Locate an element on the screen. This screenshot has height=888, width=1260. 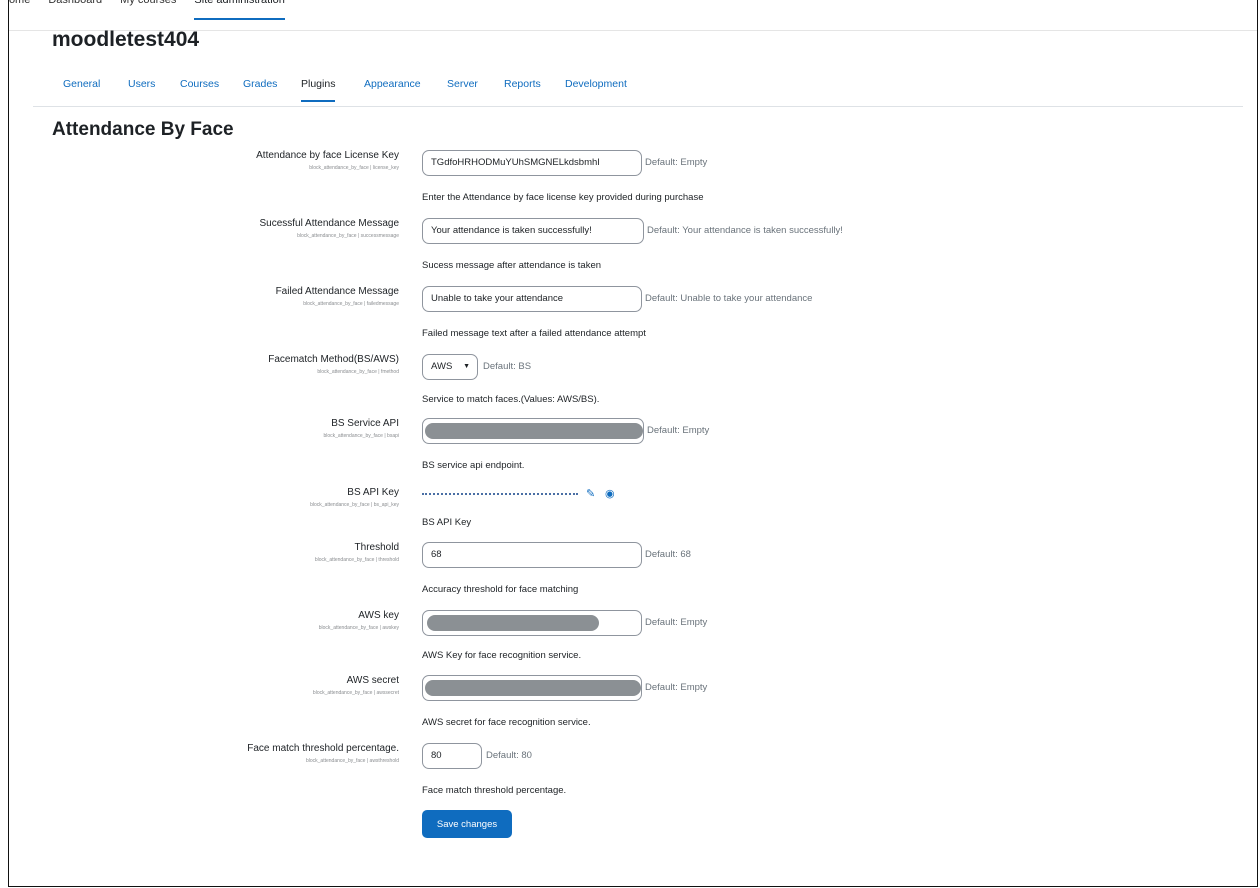
nav-dashboard: Dashboard is located at coordinates (75, 10).